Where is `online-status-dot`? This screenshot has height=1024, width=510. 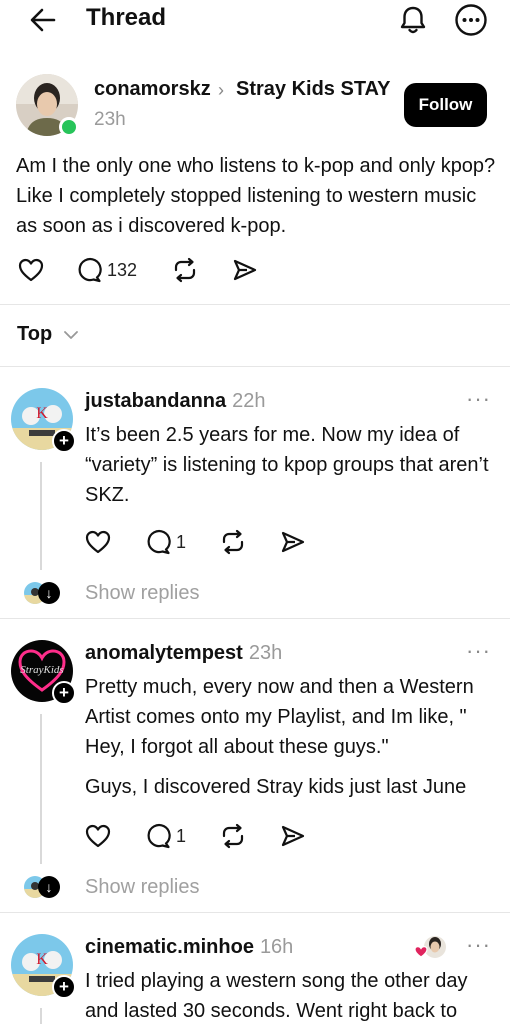 online-status-dot is located at coordinates (69, 127).